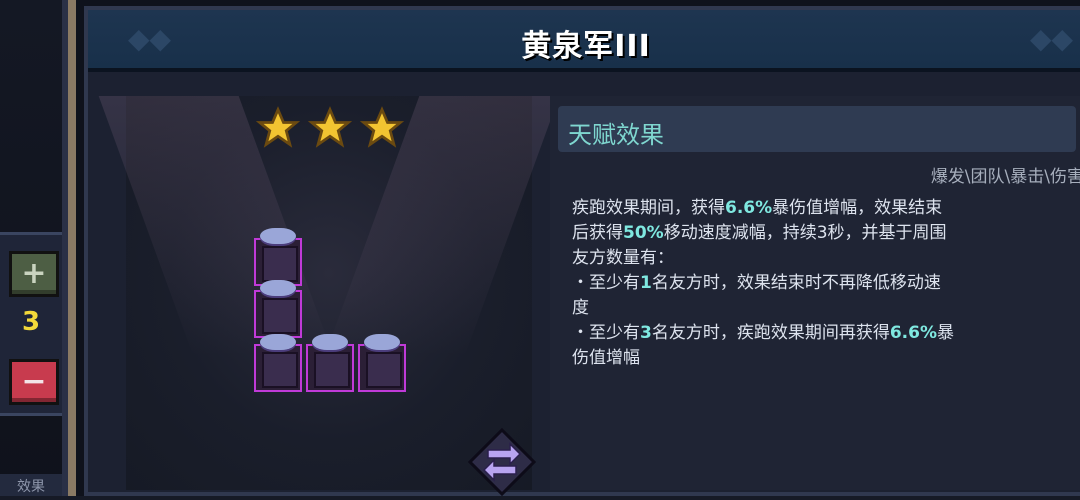  I want to click on swap-icon, so click(502, 462).